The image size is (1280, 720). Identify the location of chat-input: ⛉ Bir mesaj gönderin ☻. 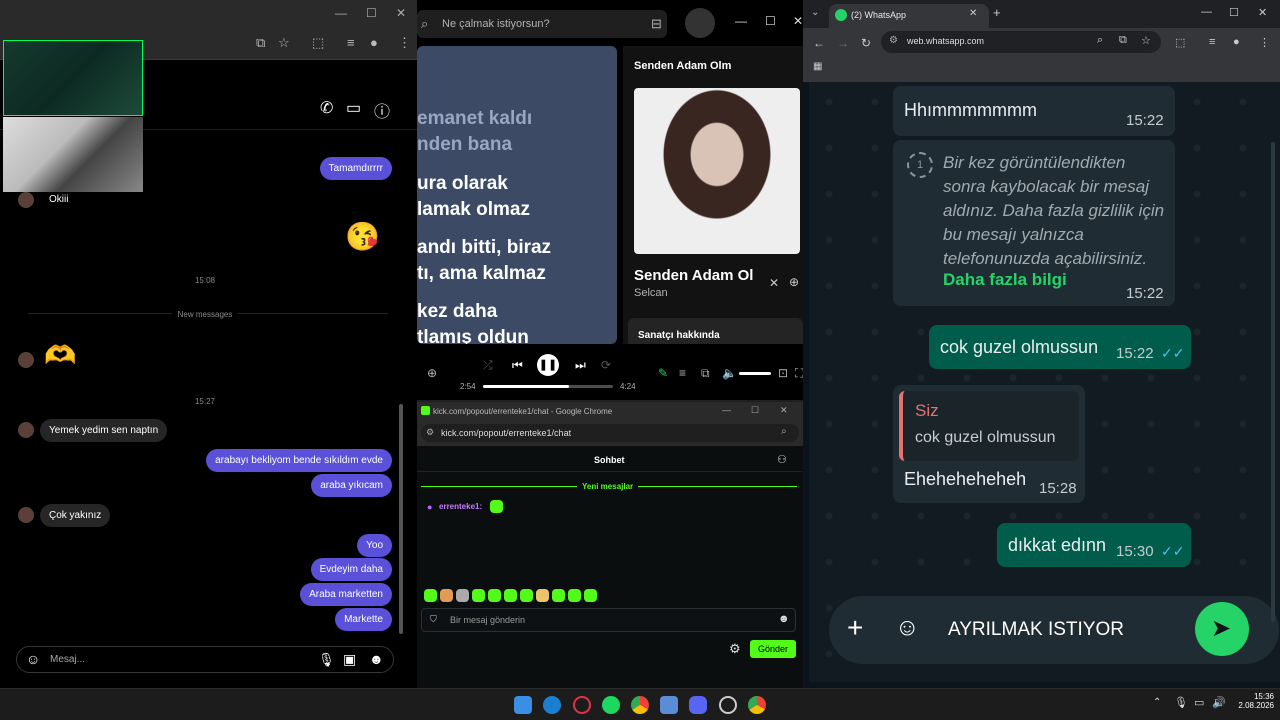
(608, 620).